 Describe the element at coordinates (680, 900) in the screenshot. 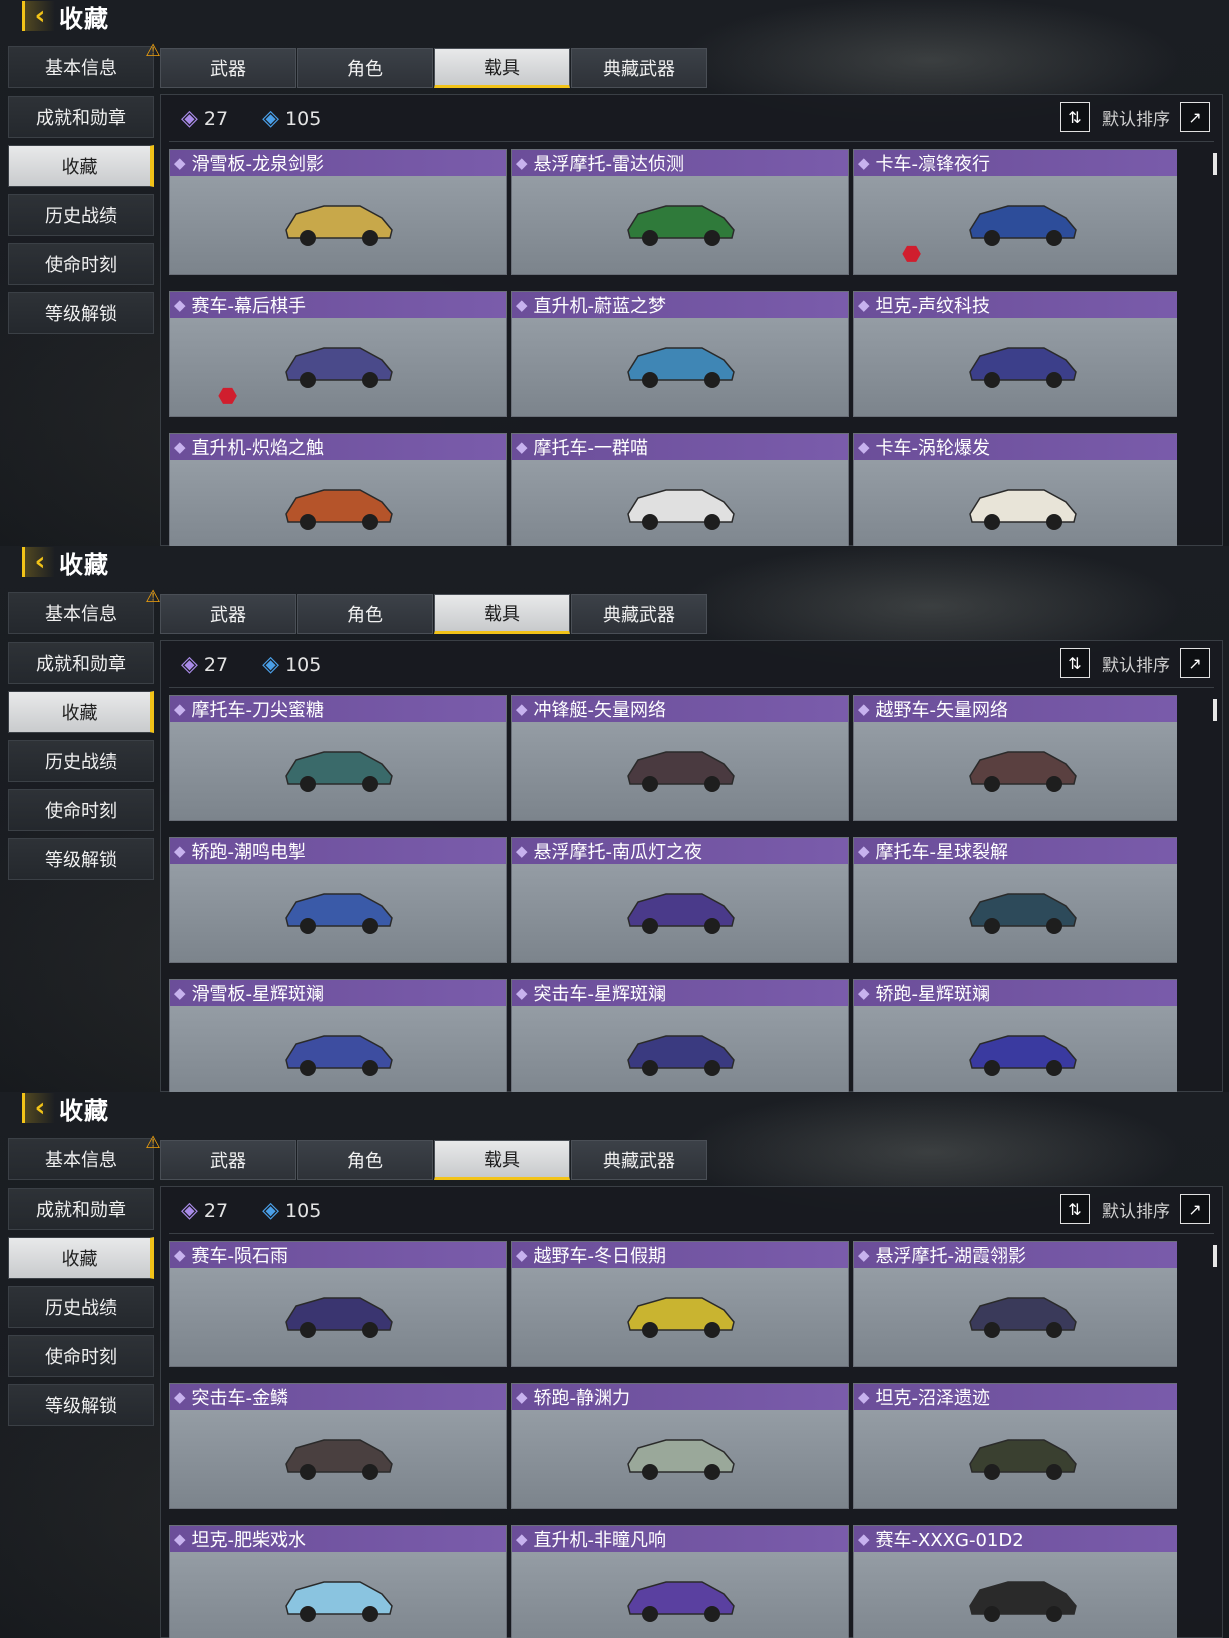

I see `vehicle-card: ◆ 悬浮摩托-南瓜灯之夜` at that location.